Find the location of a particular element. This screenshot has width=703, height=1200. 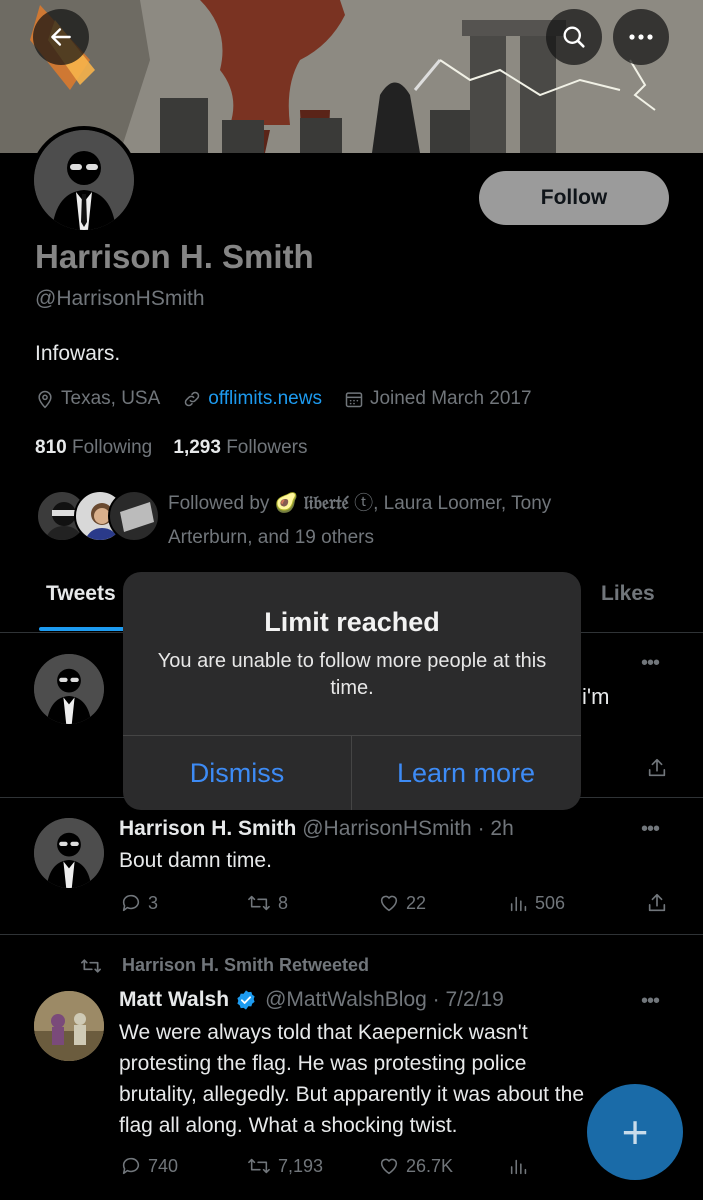

dismiss-button: Dismiss is located at coordinates (237, 773).